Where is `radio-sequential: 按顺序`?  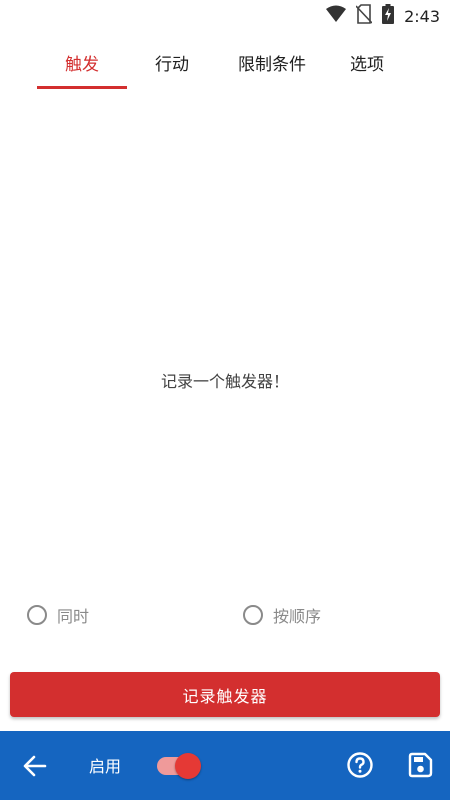 radio-sequential: 按顺序 is located at coordinates (282, 615).